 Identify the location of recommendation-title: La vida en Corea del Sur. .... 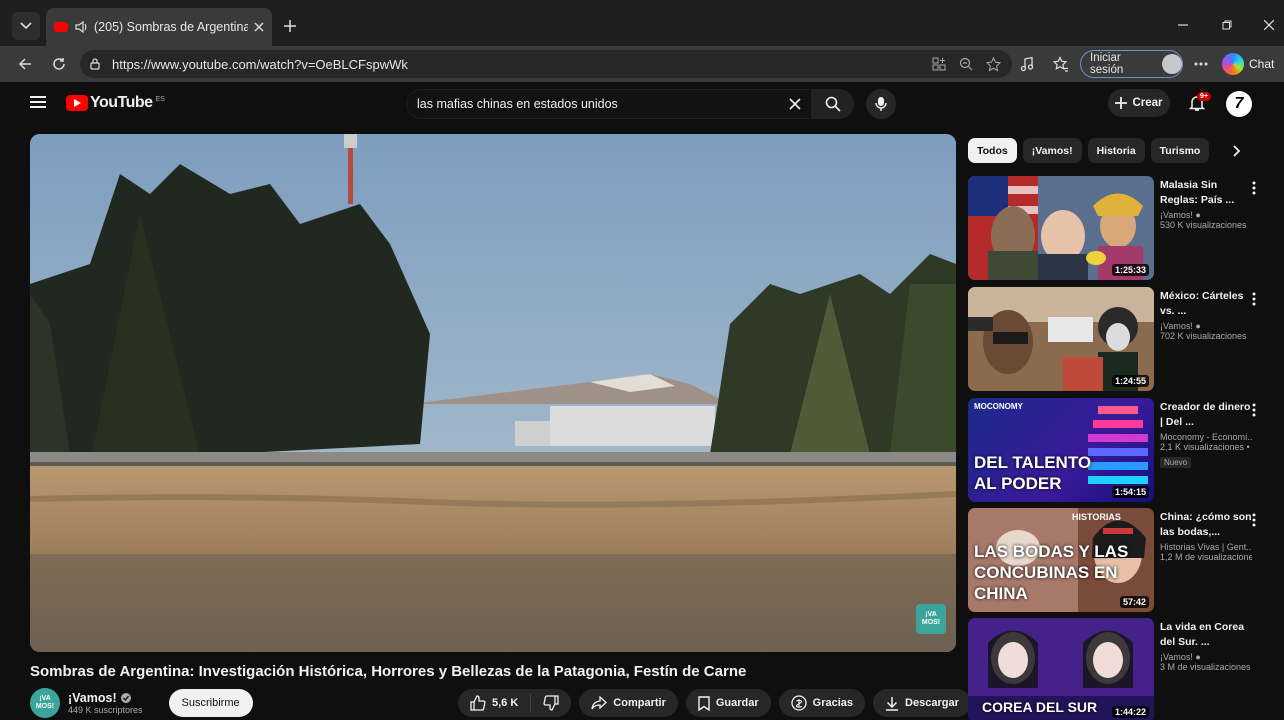
(1206, 635).